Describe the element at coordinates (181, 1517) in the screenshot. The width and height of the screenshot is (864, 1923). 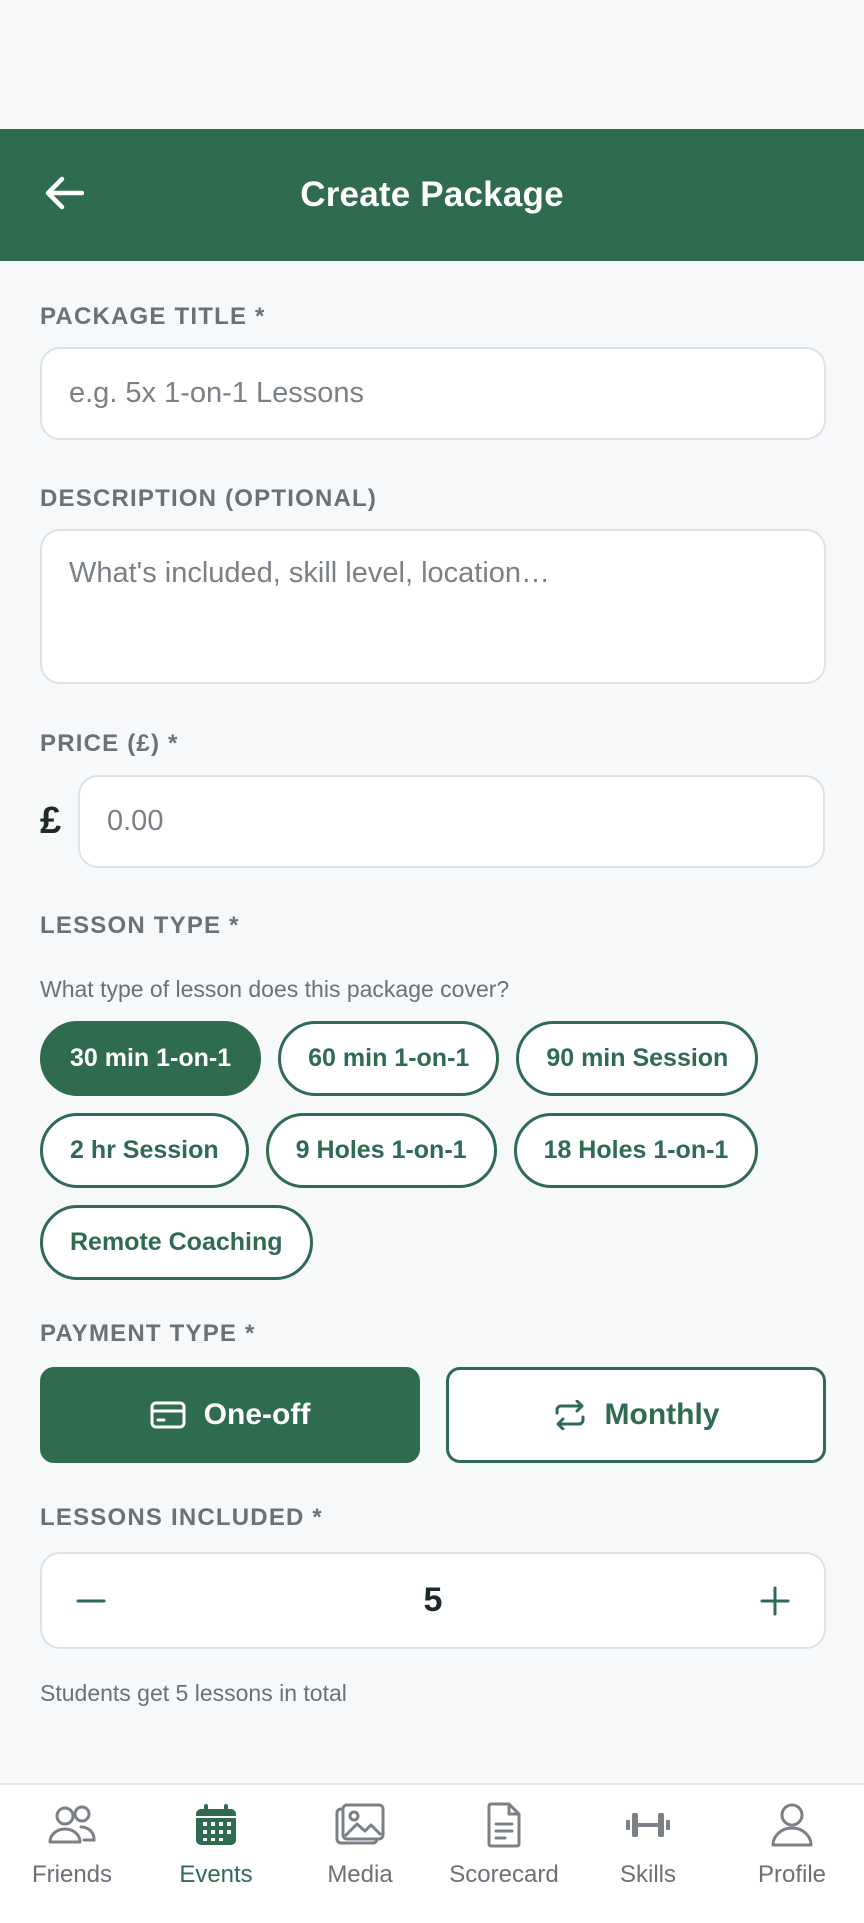
I see `lessons-included-label: LESSONS INCLUDED *` at that location.